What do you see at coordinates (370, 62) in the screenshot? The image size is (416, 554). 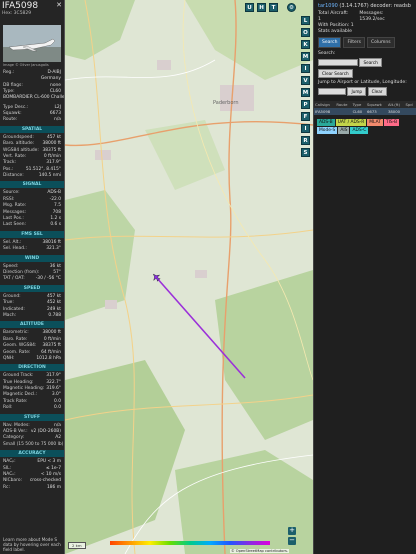 I see `search-button: Search` at bounding box center [370, 62].